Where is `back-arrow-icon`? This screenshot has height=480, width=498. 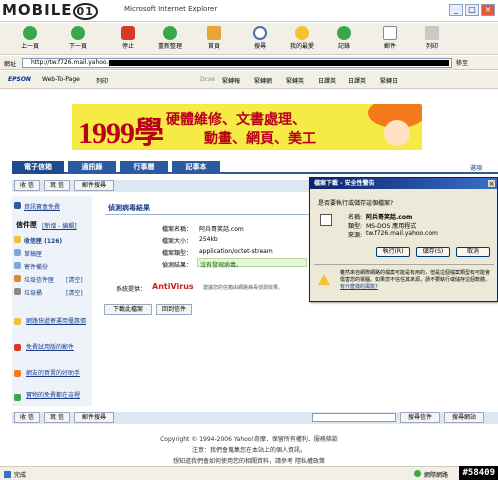
back-arrow-icon is located at coordinates (30, 33).